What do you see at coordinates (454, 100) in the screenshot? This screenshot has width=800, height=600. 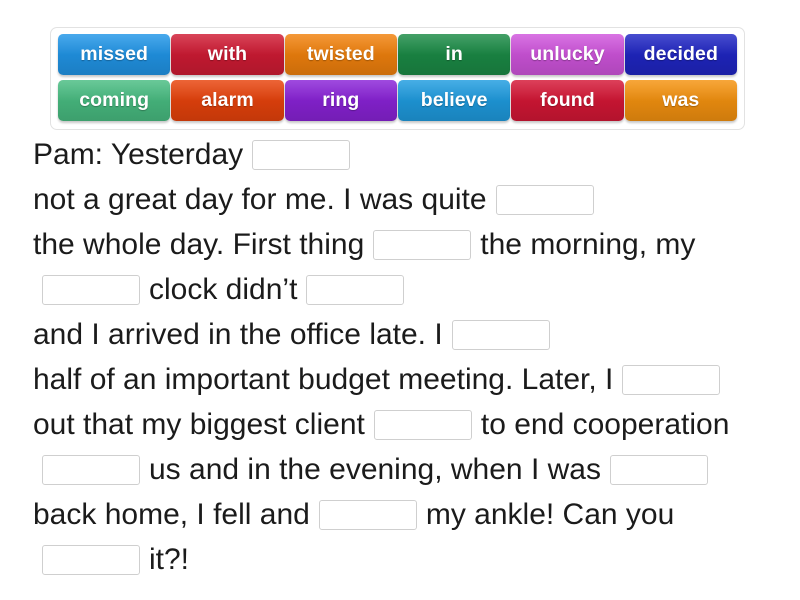 I see `word-tile-believe: believe` at bounding box center [454, 100].